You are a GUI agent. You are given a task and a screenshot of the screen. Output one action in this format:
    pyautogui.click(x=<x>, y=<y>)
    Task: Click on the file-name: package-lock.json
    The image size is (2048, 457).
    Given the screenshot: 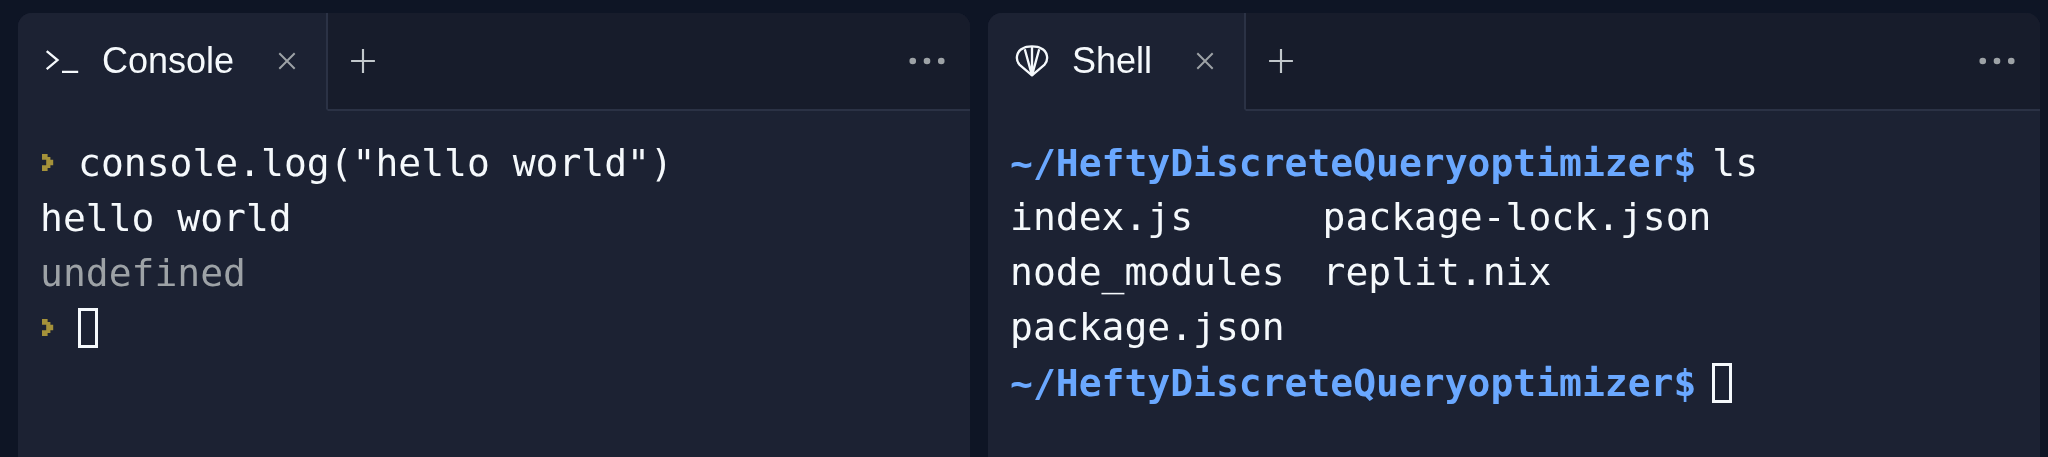 What is the action you would take?
    pyautogui.click(x=1517, y=217)
    